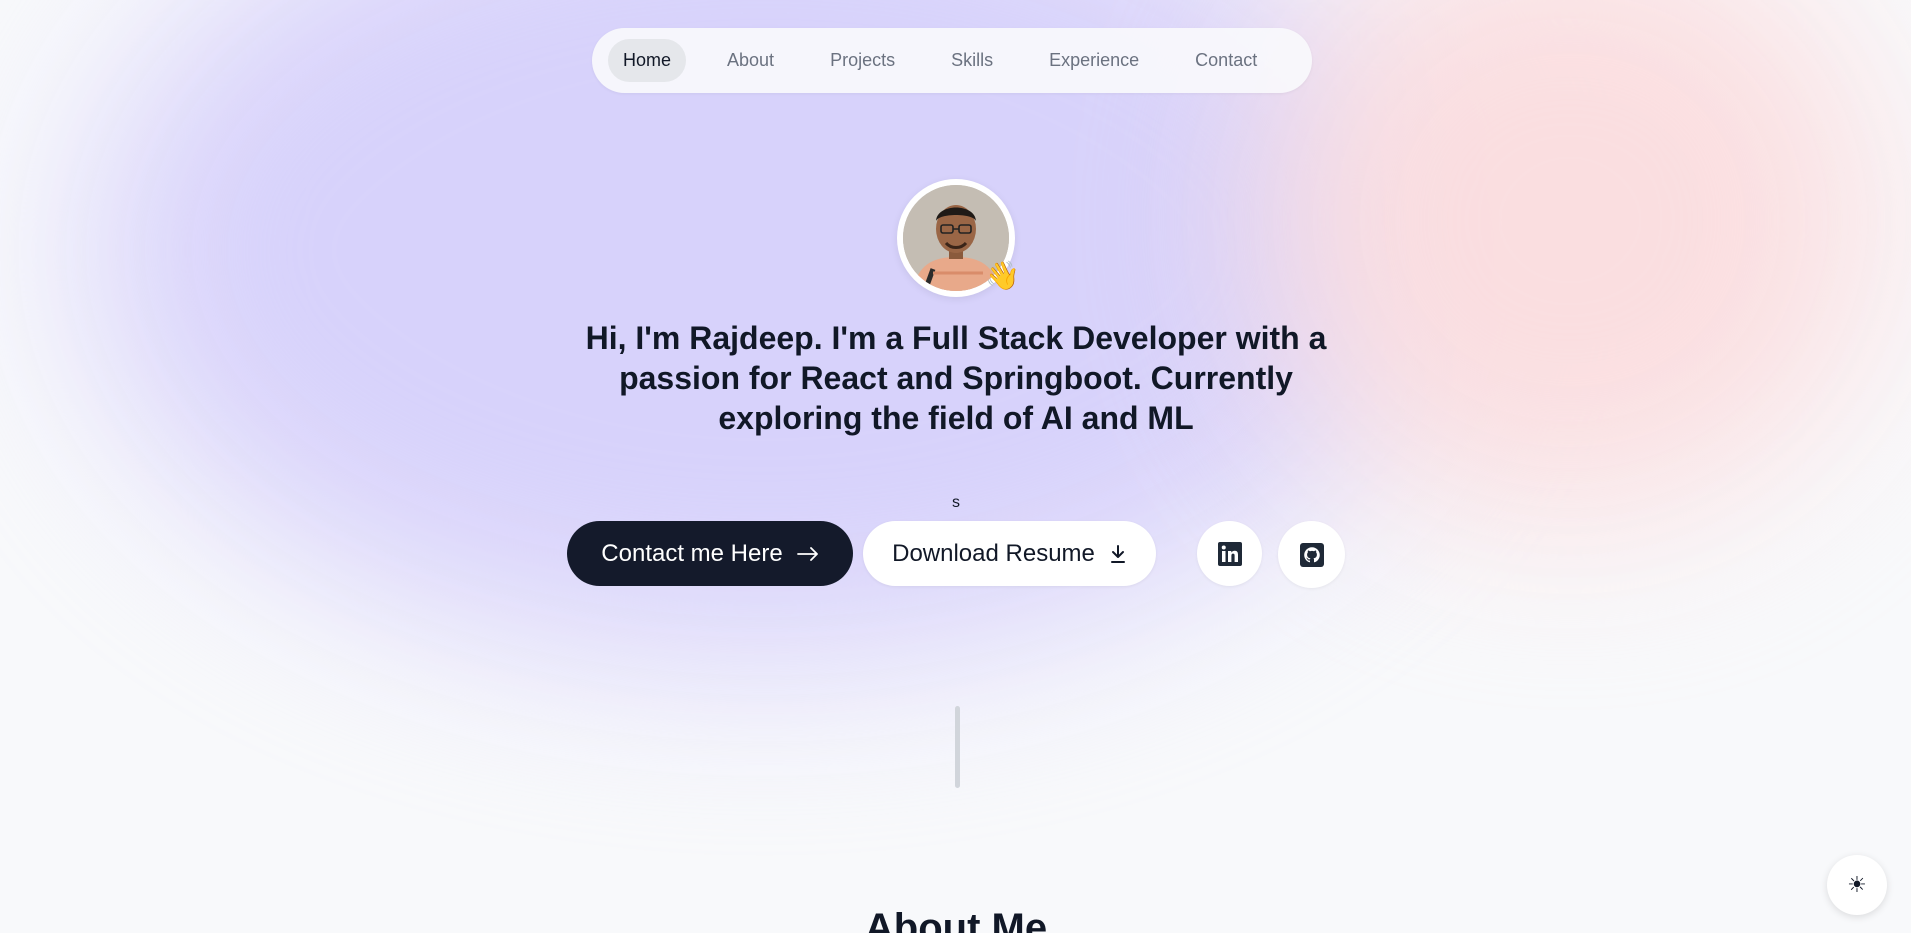 The image size is (1911, 933). I want to click on sun-icon: ☀, so click(1857, 884).